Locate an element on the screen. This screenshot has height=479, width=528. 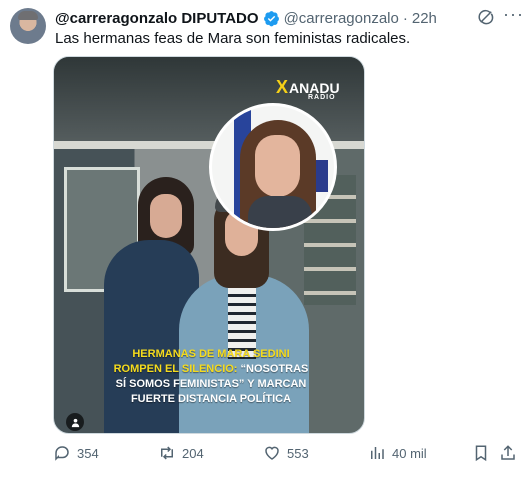
headline-line-1: HERMANAS DE MARA SEDINI is located at coordinates (211, 354).